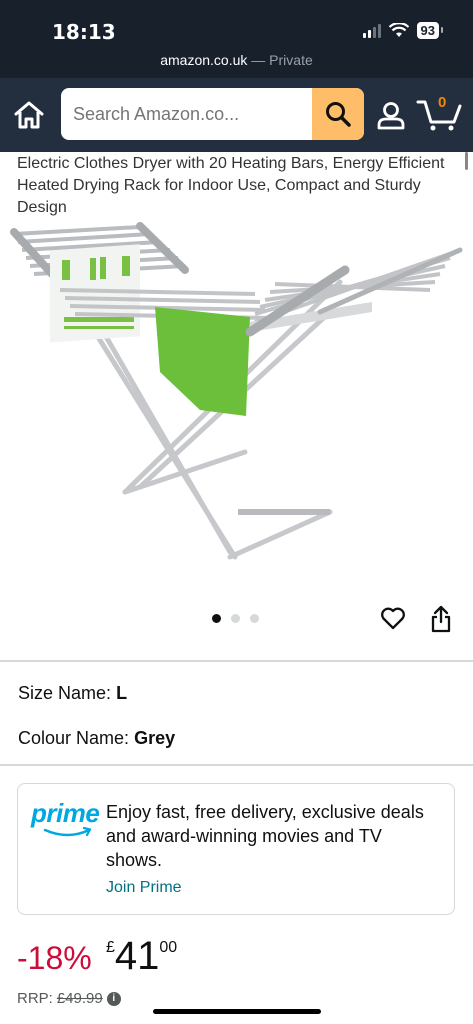 Image resolution: width=473 pixels, height=1024 pixels. Describe the element at coordinates (391, 115) in the screenshot. I see `account-icon` at that location.